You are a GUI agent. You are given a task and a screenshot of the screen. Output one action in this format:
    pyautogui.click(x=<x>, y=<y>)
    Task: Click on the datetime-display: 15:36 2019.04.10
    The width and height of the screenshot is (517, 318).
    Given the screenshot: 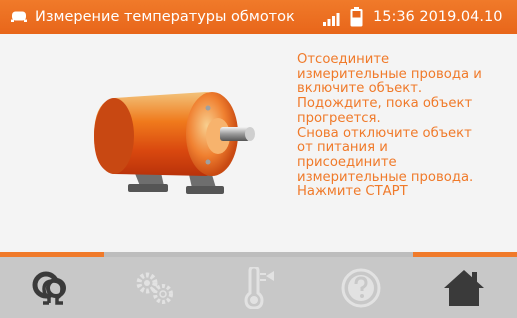 What is the action you would take?
    pyautogui.click(x=438, y=17)
    